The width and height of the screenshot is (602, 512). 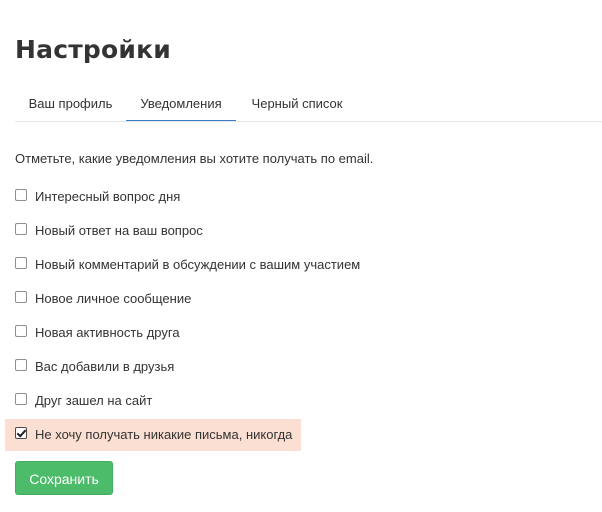 I want to click on checkbox-friend-activity, so click(x=21, y=331).